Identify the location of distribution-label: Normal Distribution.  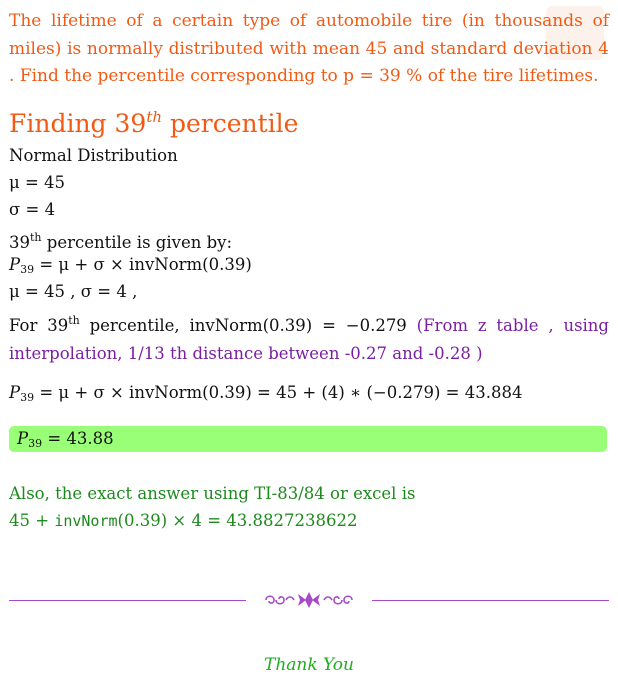
(93, 155).